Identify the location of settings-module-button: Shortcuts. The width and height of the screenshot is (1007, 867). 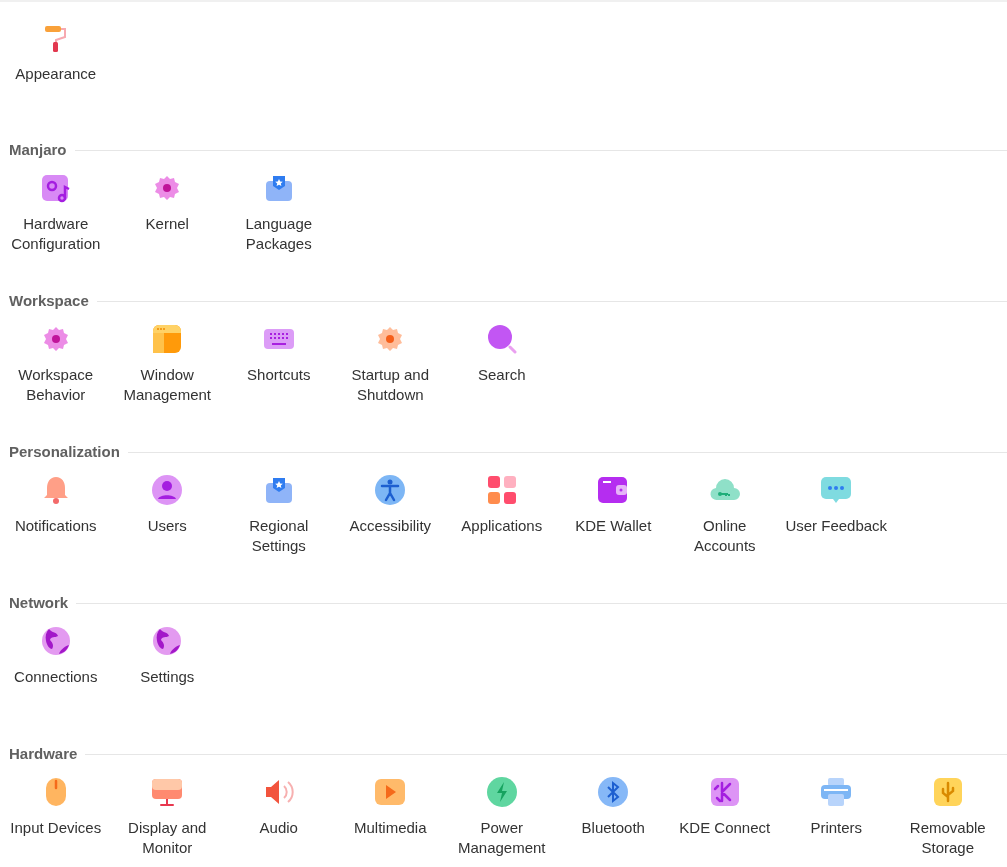
(279, 364).